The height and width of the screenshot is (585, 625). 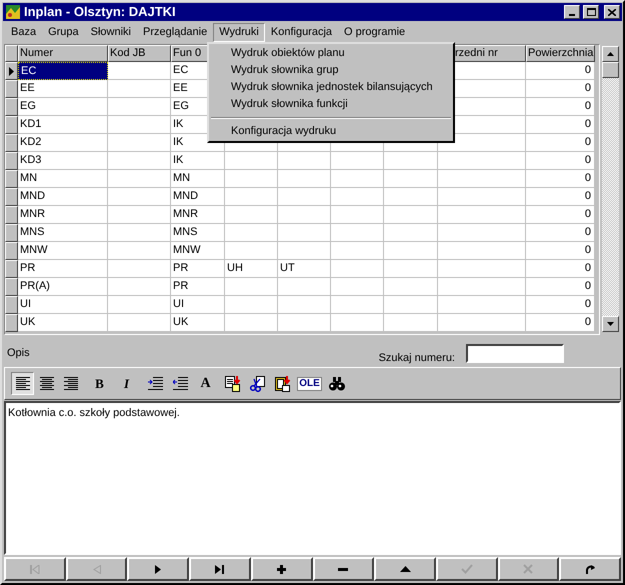 I want to click on minimize-icon, so click(x=572, y=15).